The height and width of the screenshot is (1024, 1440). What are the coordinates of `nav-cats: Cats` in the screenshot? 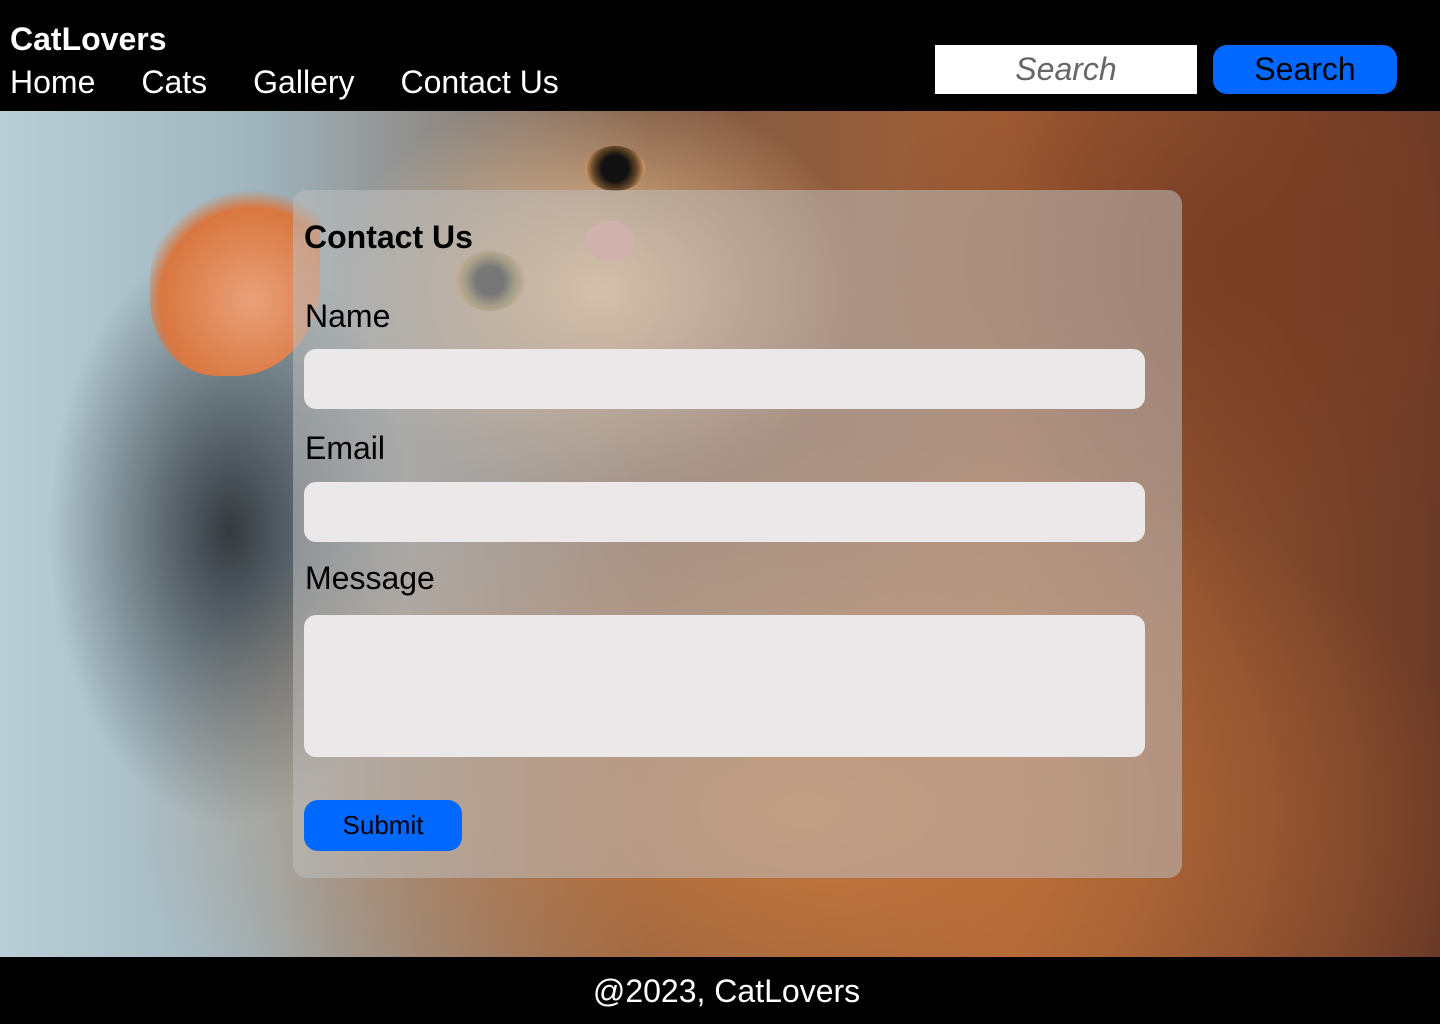 It's located at (174, 82).